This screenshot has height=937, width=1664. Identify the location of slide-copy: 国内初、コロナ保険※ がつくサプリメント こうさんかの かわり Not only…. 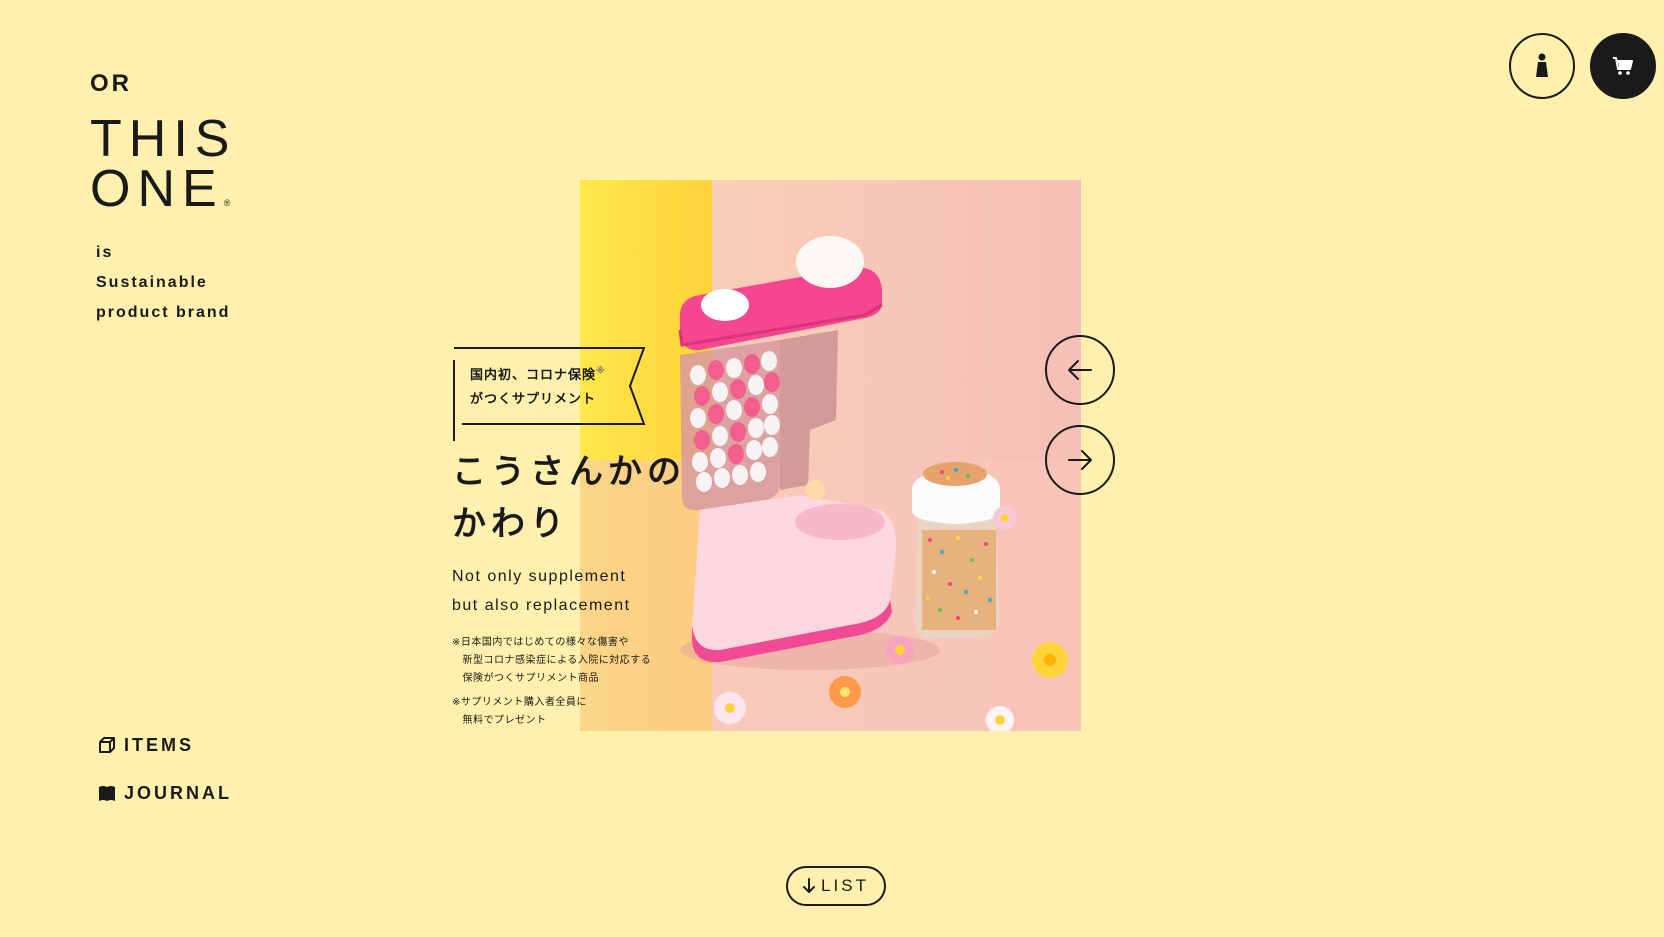
(582, 538).